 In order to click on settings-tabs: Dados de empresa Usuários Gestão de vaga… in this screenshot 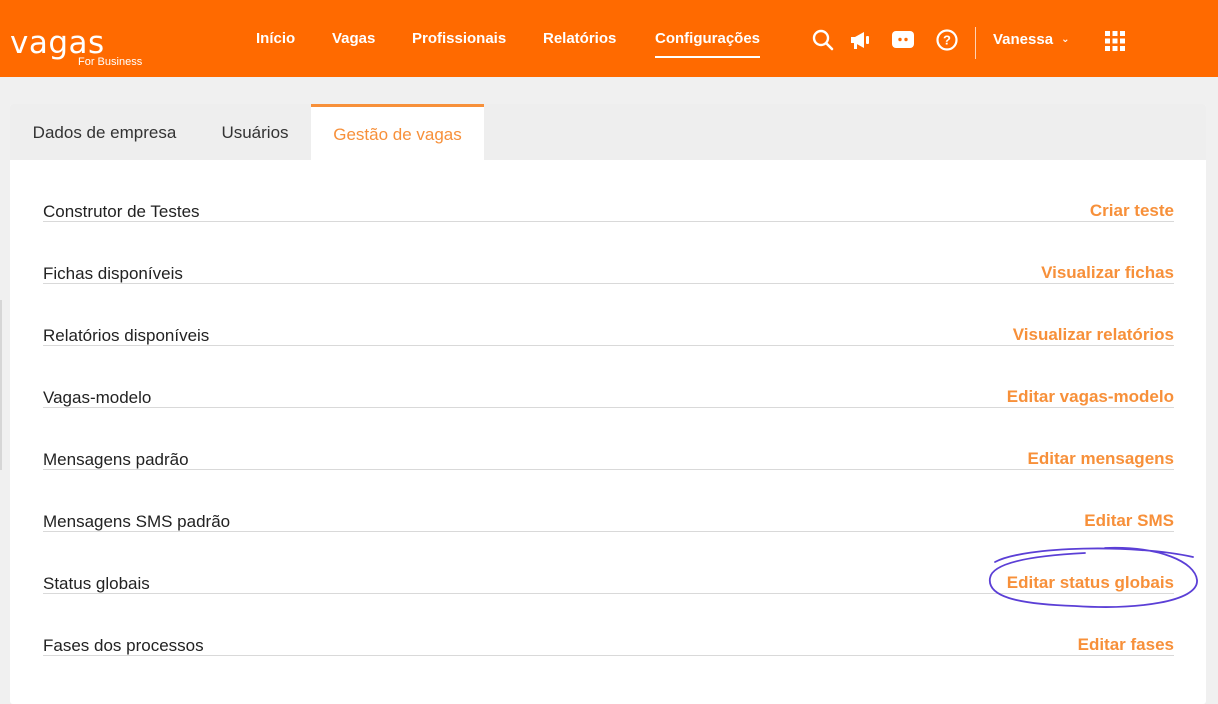, I will do `click(608, 132)`.